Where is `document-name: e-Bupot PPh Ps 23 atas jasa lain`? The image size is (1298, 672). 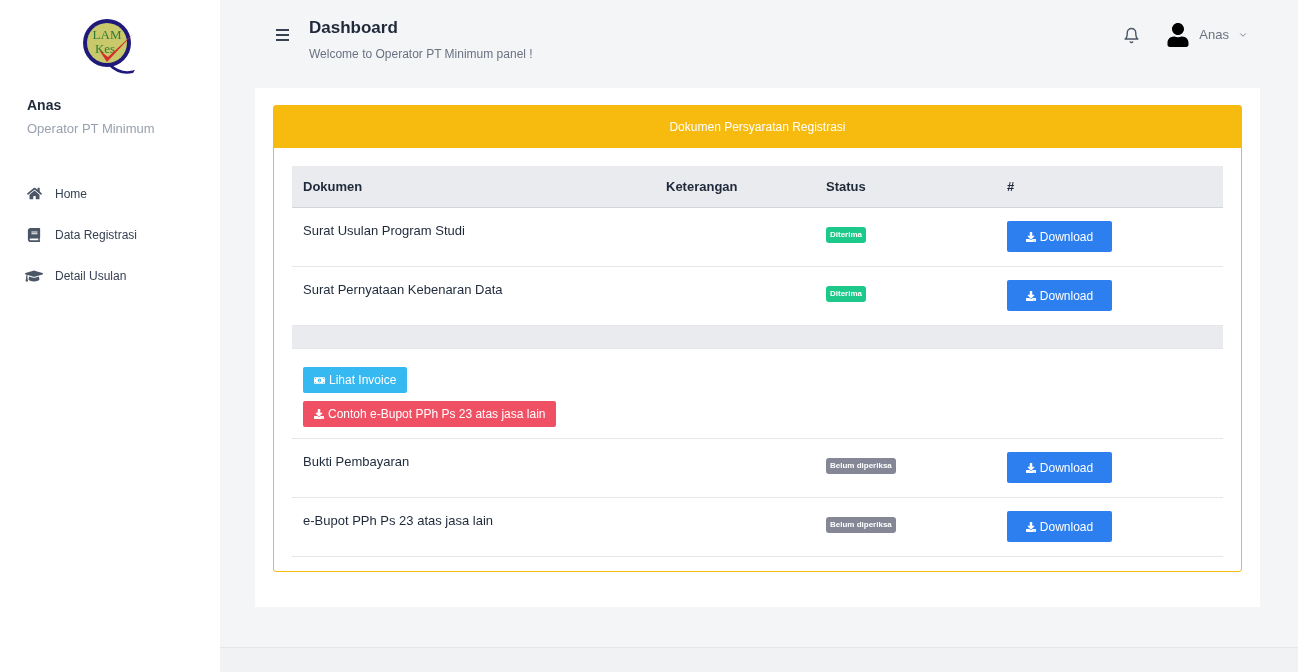 document-name: e-Bupot PPh Ps 23 atas jasa lain is located at coordinates (398, 521).